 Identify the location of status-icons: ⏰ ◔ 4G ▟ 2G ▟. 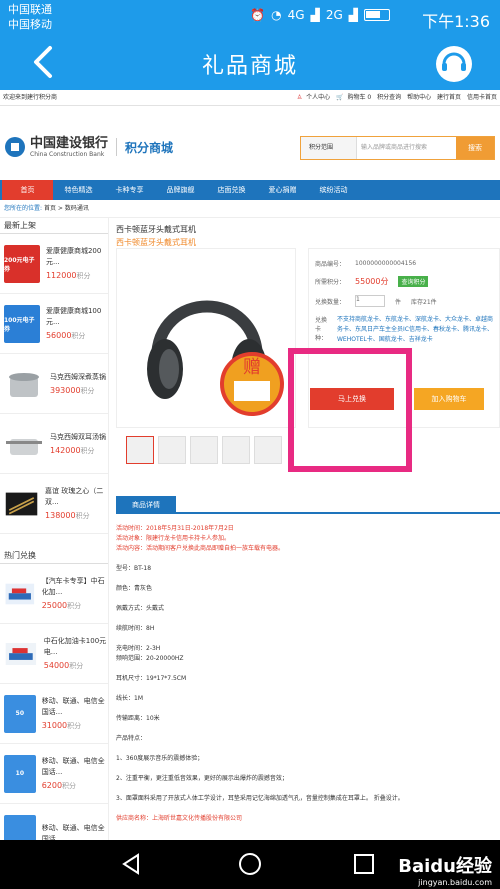
(320, 15).